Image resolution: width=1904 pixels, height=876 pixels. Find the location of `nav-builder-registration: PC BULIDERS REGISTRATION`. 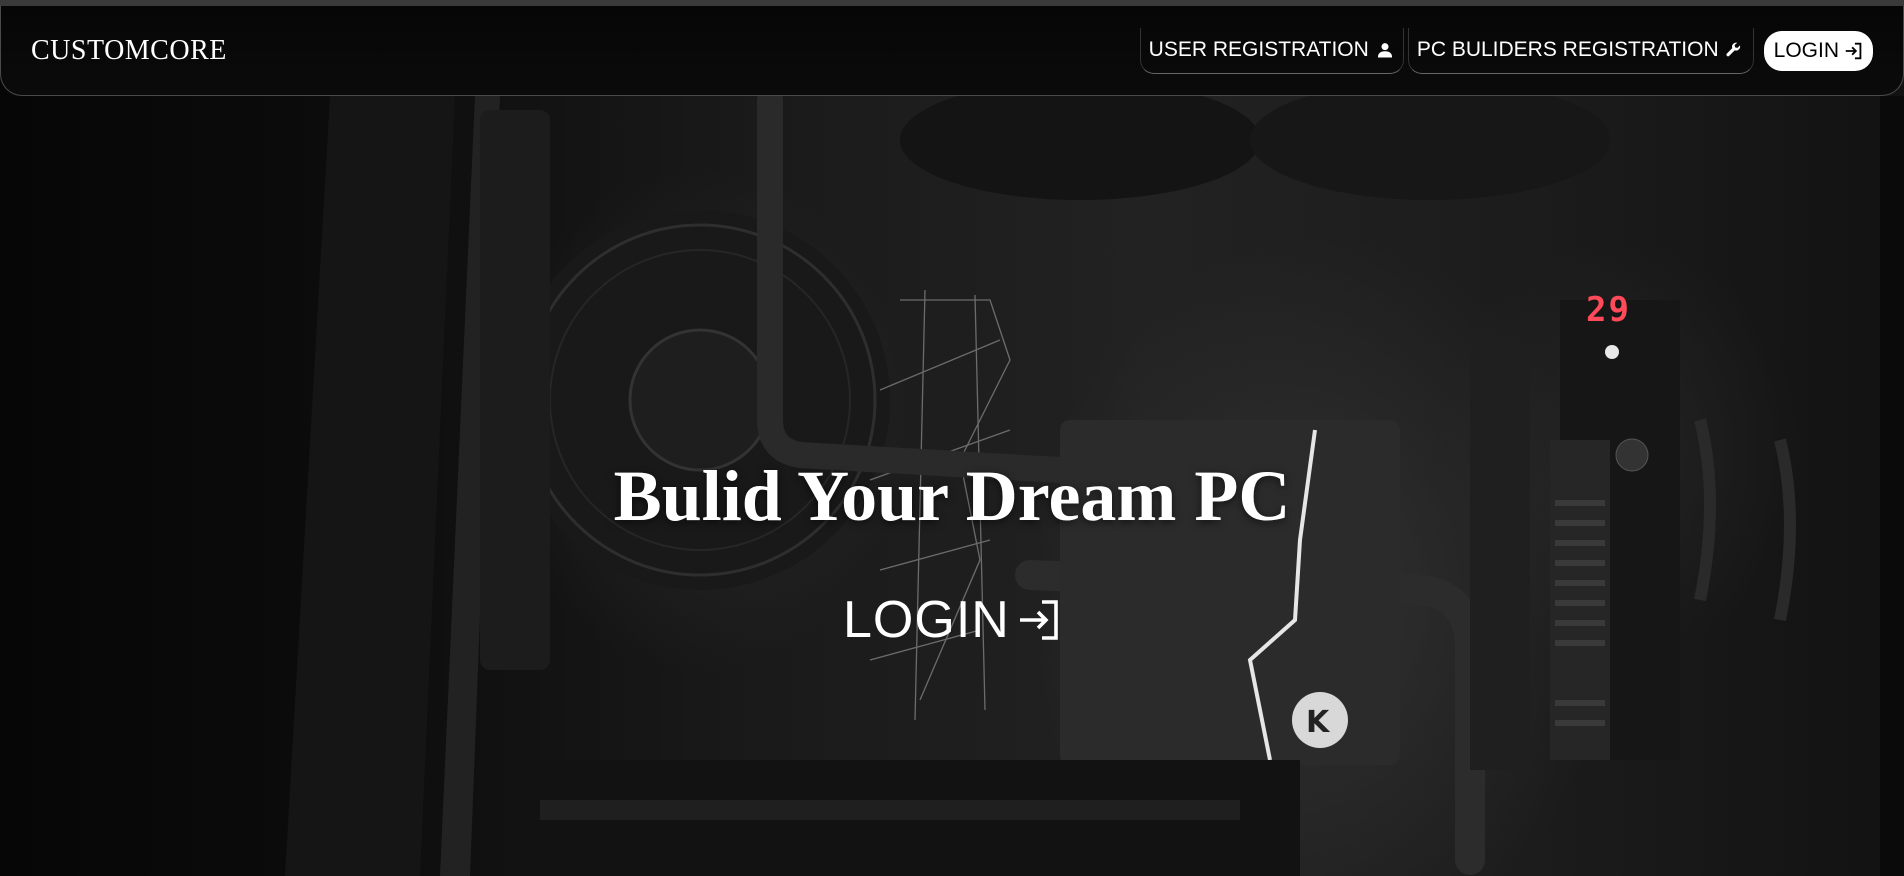

nav-builder-registration: PC BULIDERS REGISTRATION is located at coordinates (1580, 50).